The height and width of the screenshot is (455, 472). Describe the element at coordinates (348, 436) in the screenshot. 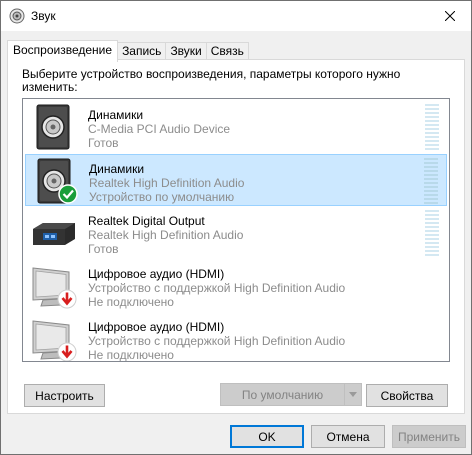

I see `cancel-button: Отмена` at that location.